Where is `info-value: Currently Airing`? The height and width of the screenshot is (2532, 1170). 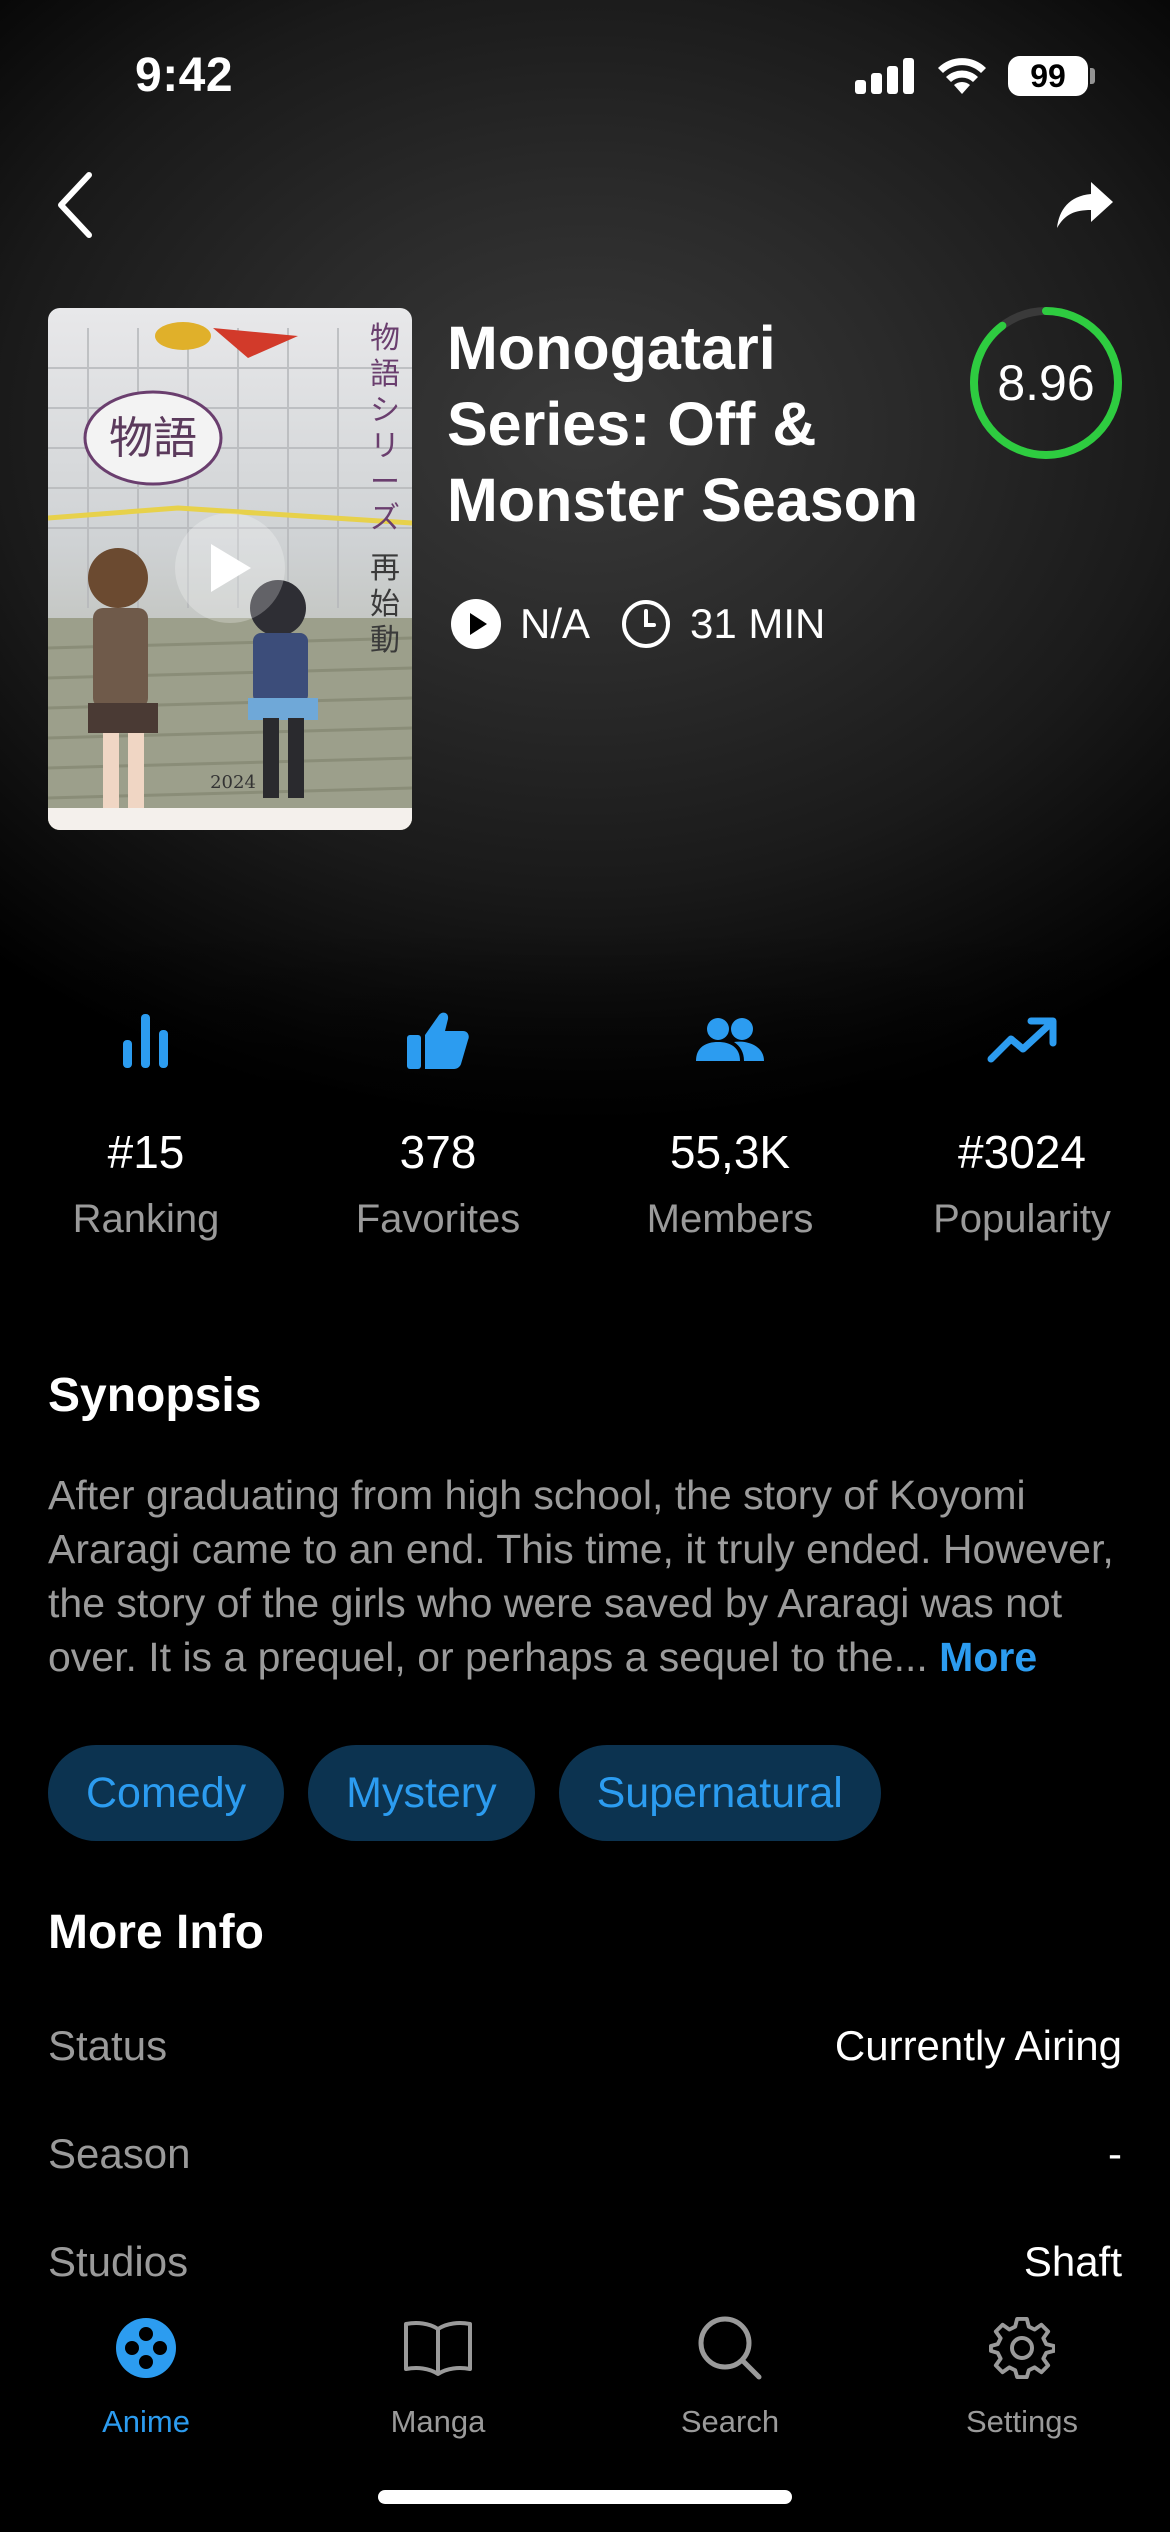
info-value: Currently Airing is located at coordinates (978, 2045).